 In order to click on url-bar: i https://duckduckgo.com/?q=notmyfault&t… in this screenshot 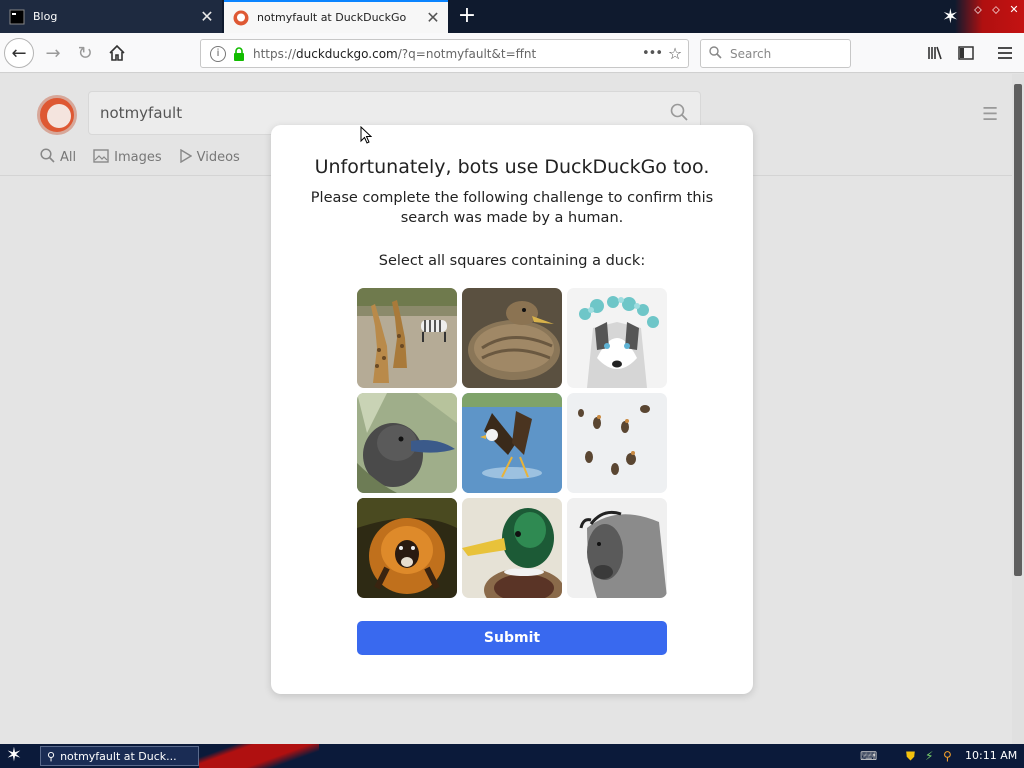, I will do `click(444, 53)`.